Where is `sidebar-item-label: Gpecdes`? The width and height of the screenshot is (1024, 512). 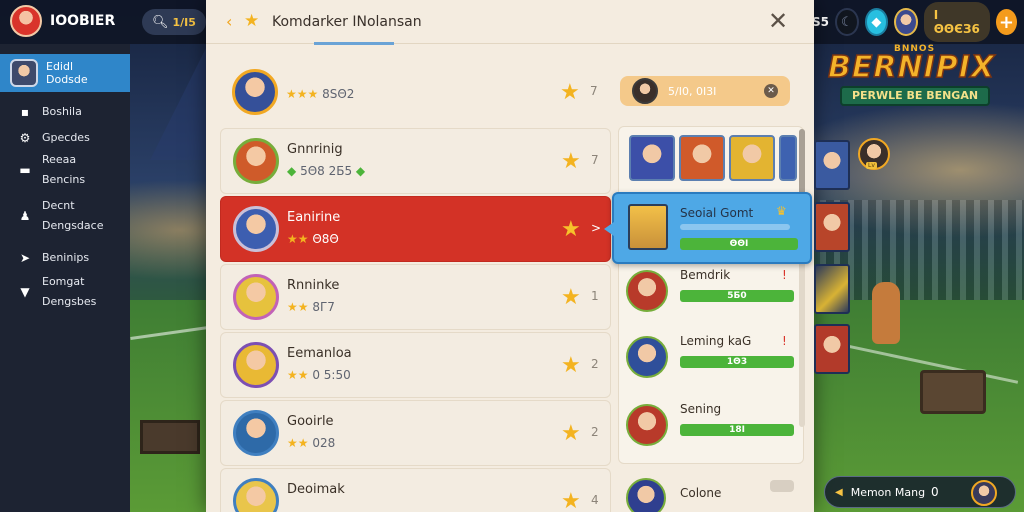
sidebar-item-label: Gpecdes is located at coordinates (66, 137).